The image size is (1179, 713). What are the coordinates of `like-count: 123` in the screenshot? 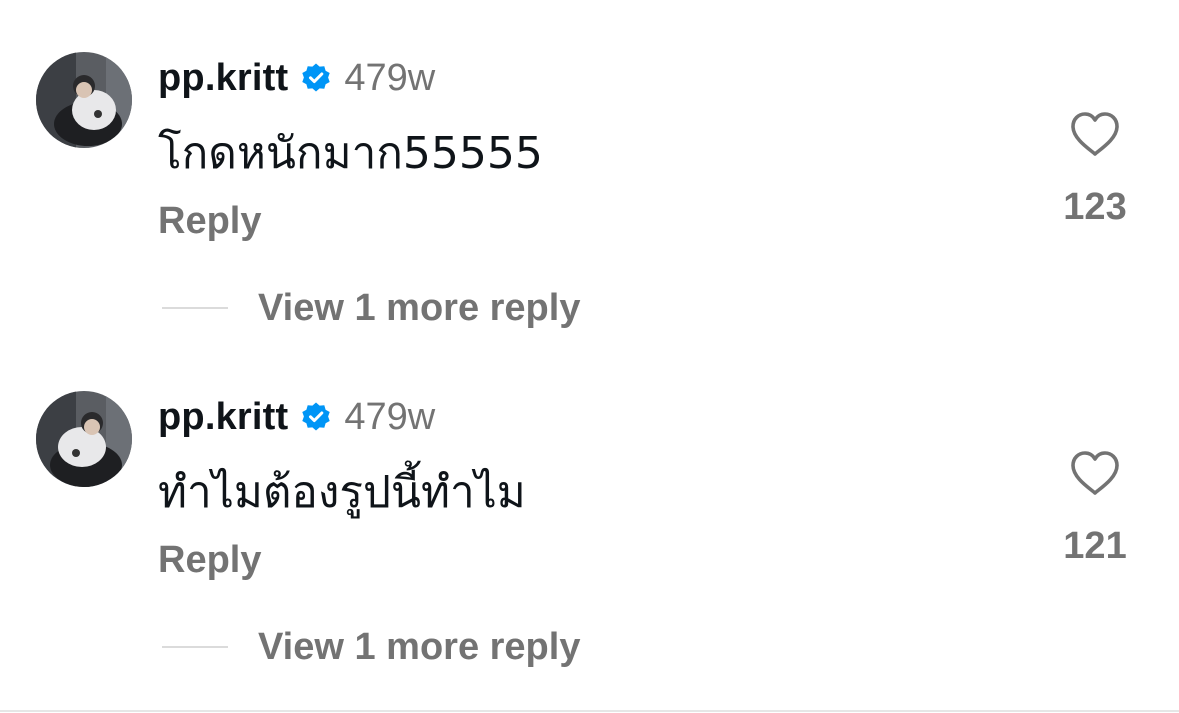 It's located at (1095, 207).